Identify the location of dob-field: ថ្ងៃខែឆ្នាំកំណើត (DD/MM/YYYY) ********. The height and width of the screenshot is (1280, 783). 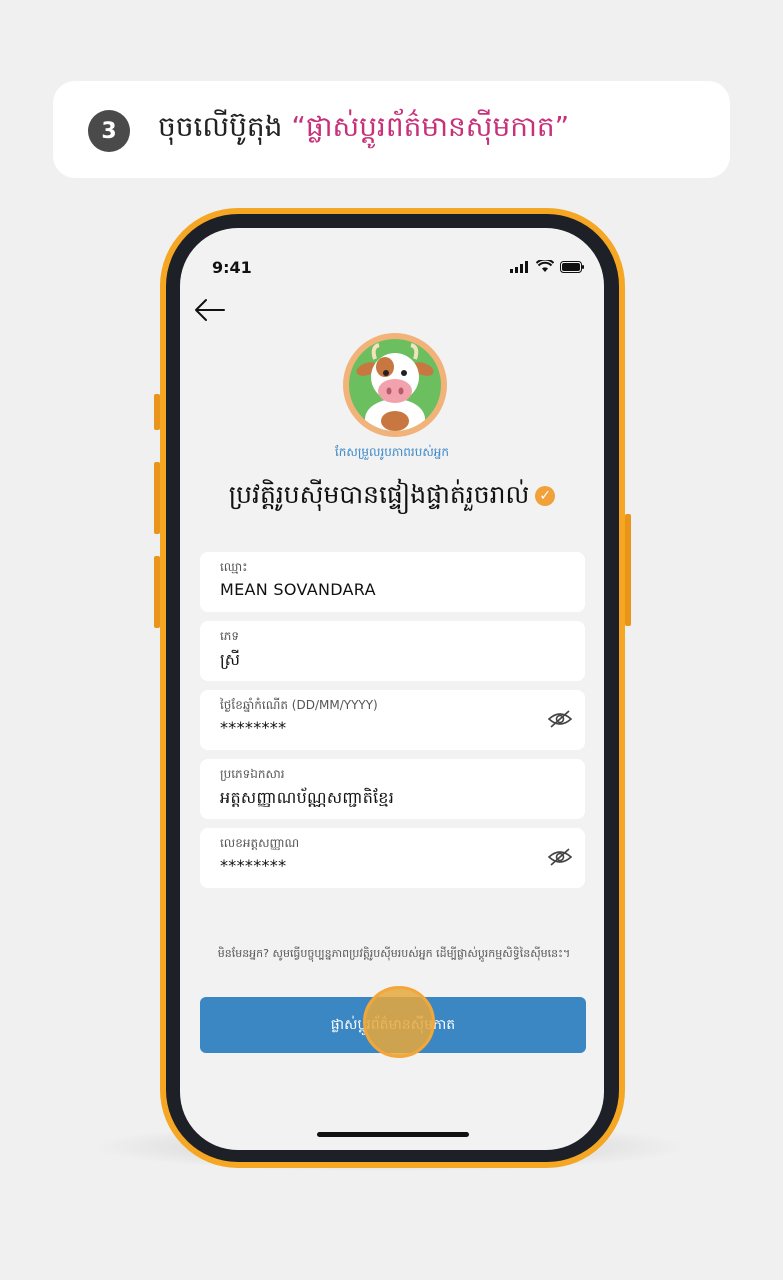
(392, 720).